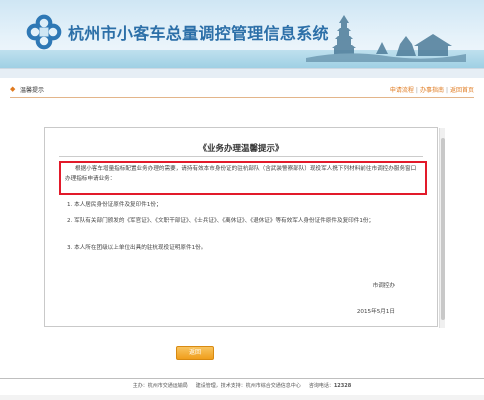  What do you see at coordinates (198, 33) in the screenshot?
I see `system-title: 杭州市小客车总量调控管理信息系统` at bounding box center [198, 33].